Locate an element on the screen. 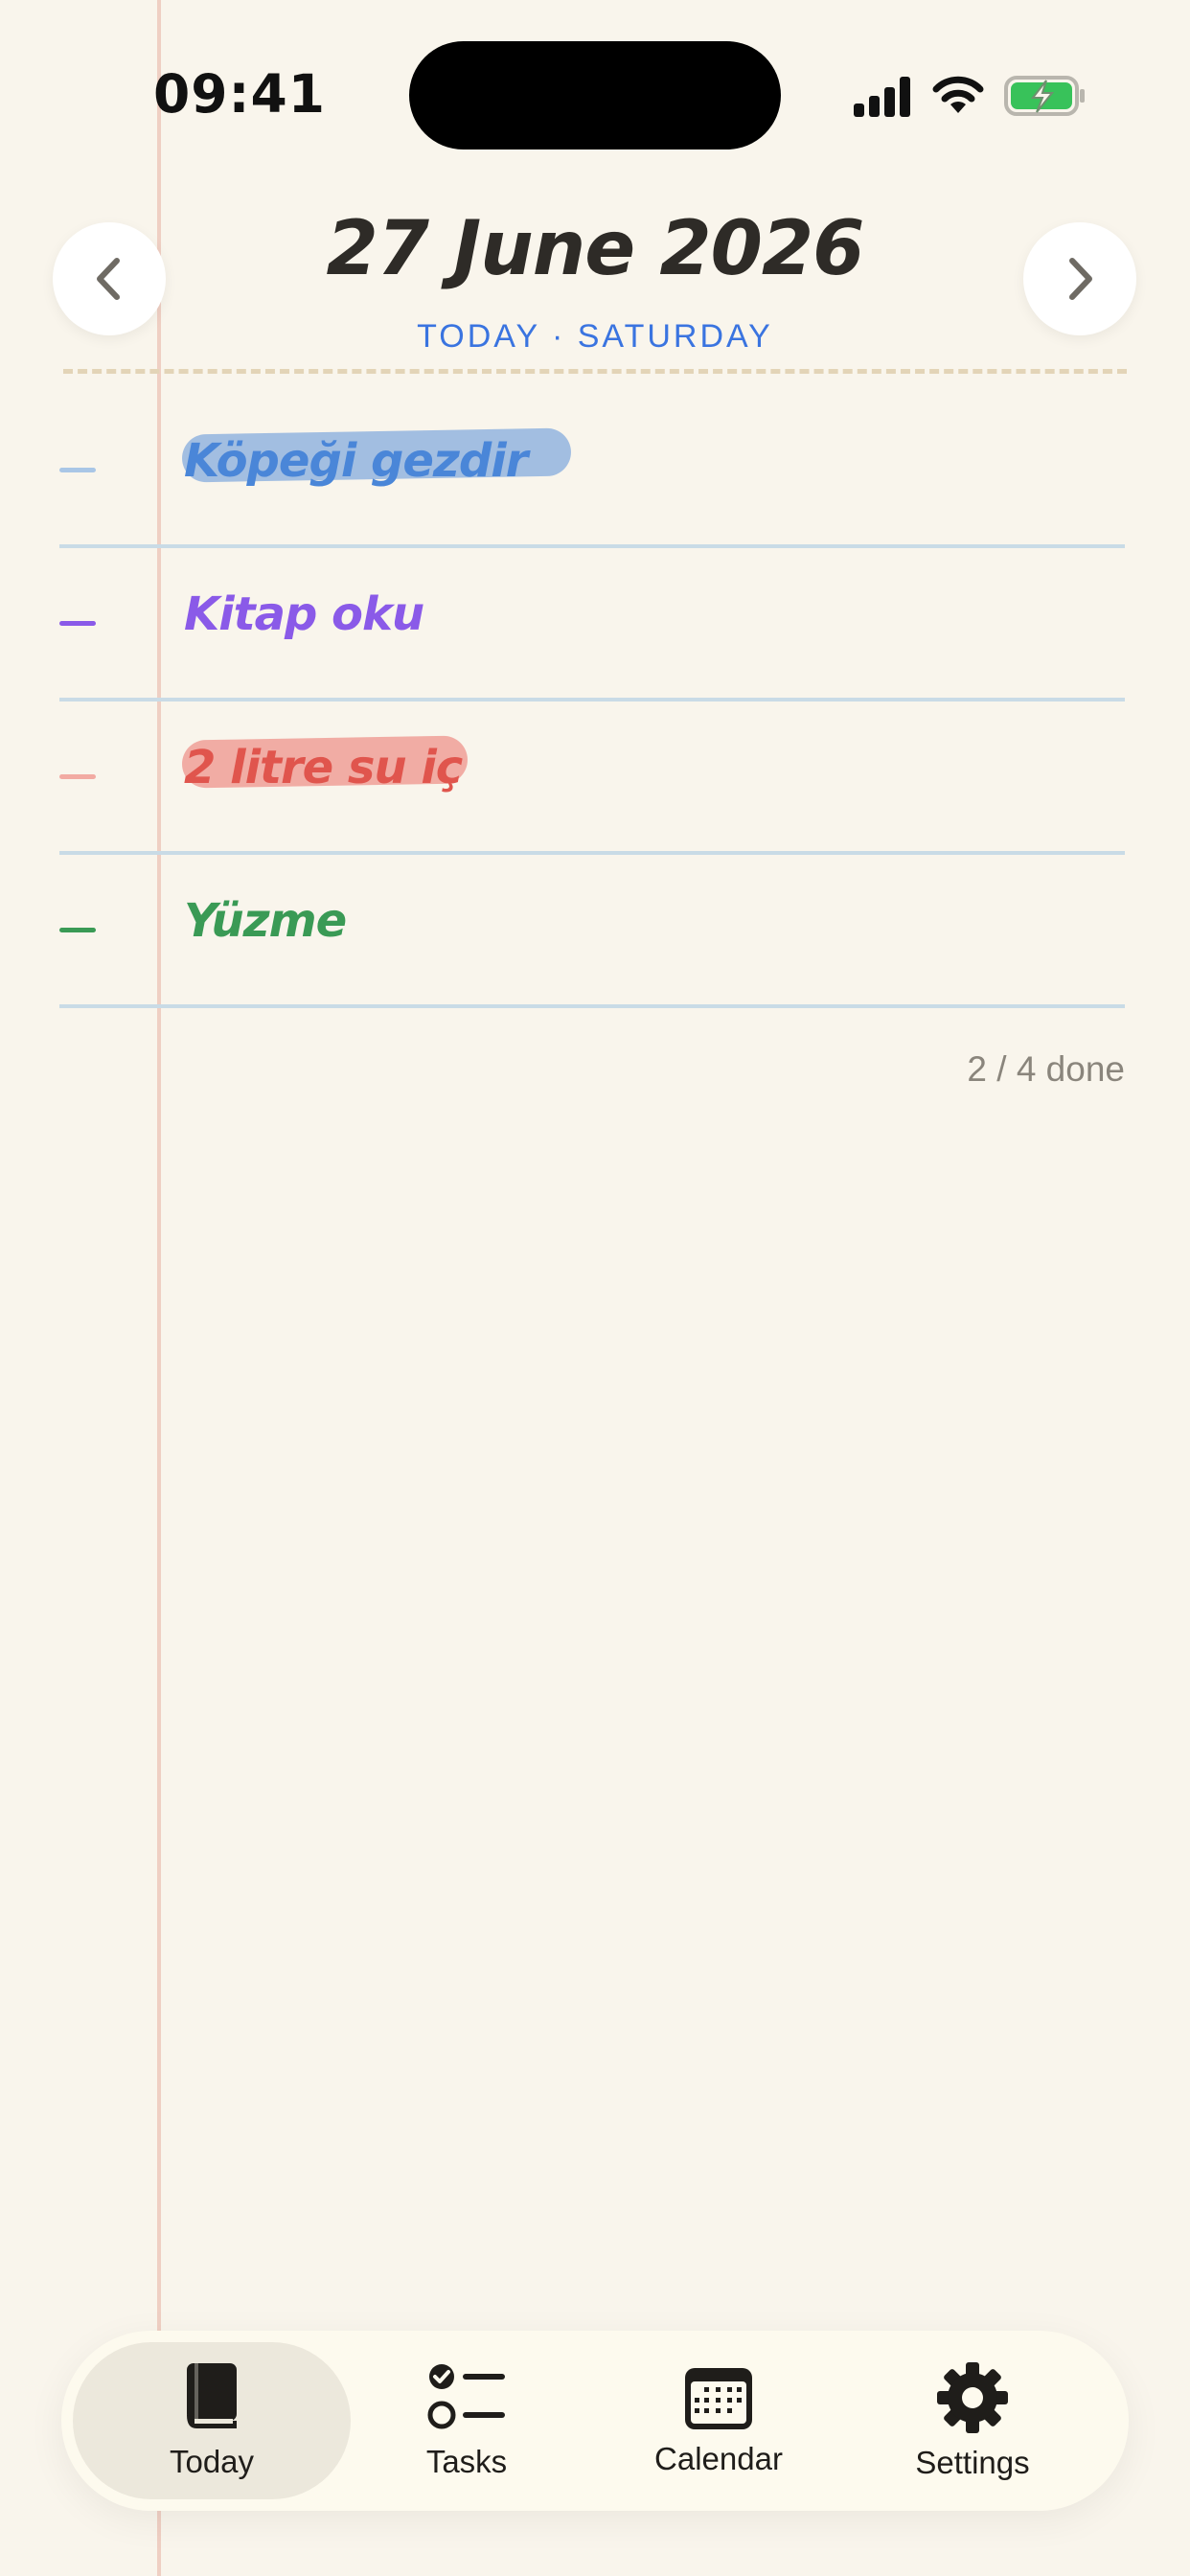 Image resolution: width=1190 pixels, height=2576 pixels. tab-calendar: Calendar is located at coordinates (719, 2420).